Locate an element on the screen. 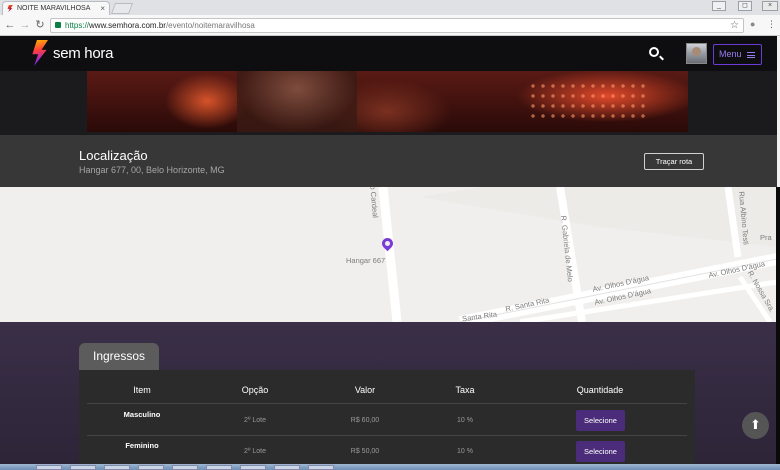 This screenshot has height=470, width=780. lock-icon is located at coordinates (58, 25).